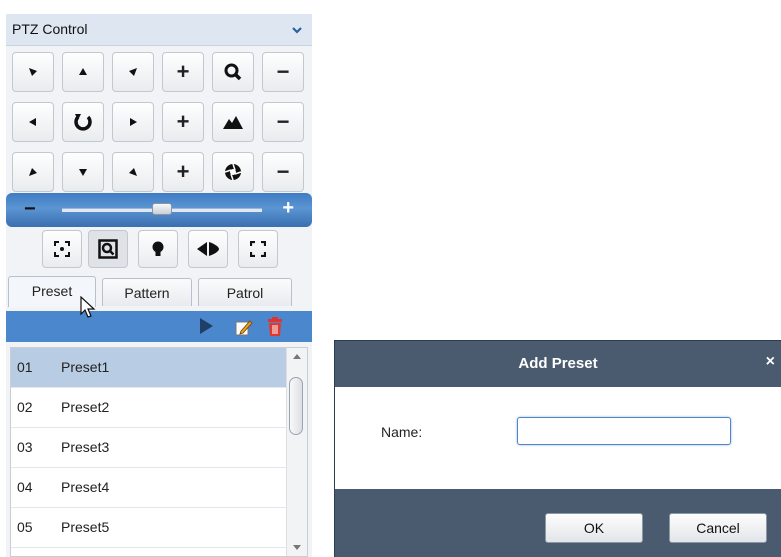 This screenshot has height=557, width=781. I want to click on arrow-up-icon, so click(83, 71).